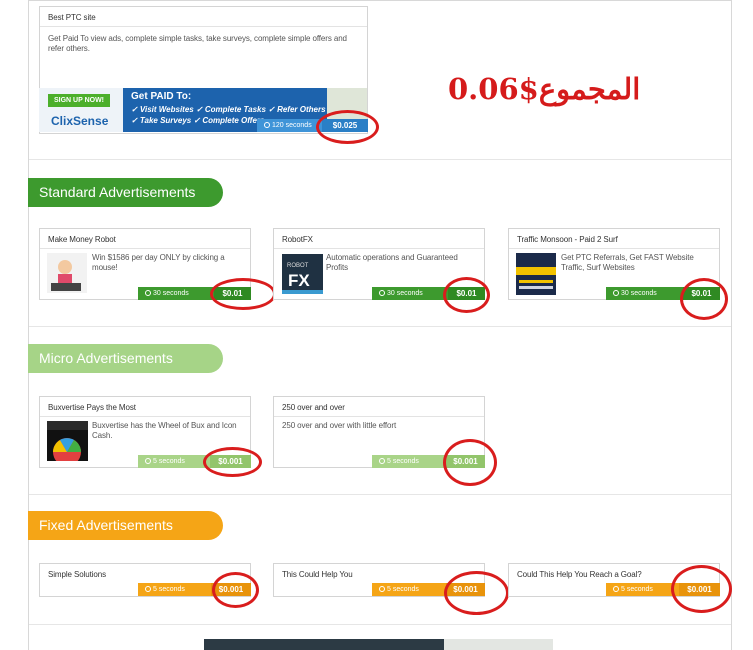  What do you see at coordinates (731, 325) in the screenshot?
I see `frame-right-border` at bounding box center [731, 325].